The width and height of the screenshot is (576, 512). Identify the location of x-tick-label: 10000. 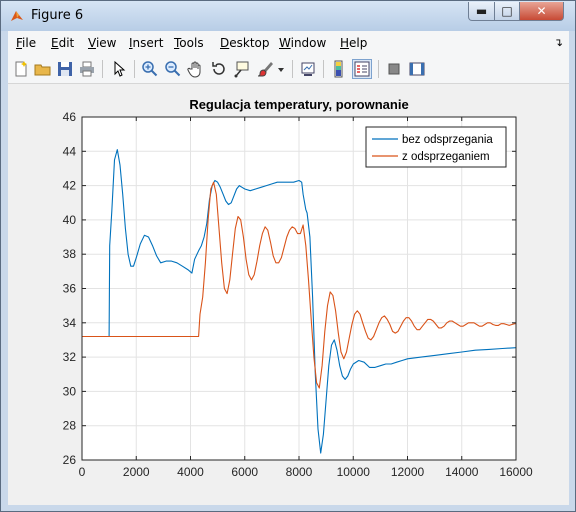
(354, 472).